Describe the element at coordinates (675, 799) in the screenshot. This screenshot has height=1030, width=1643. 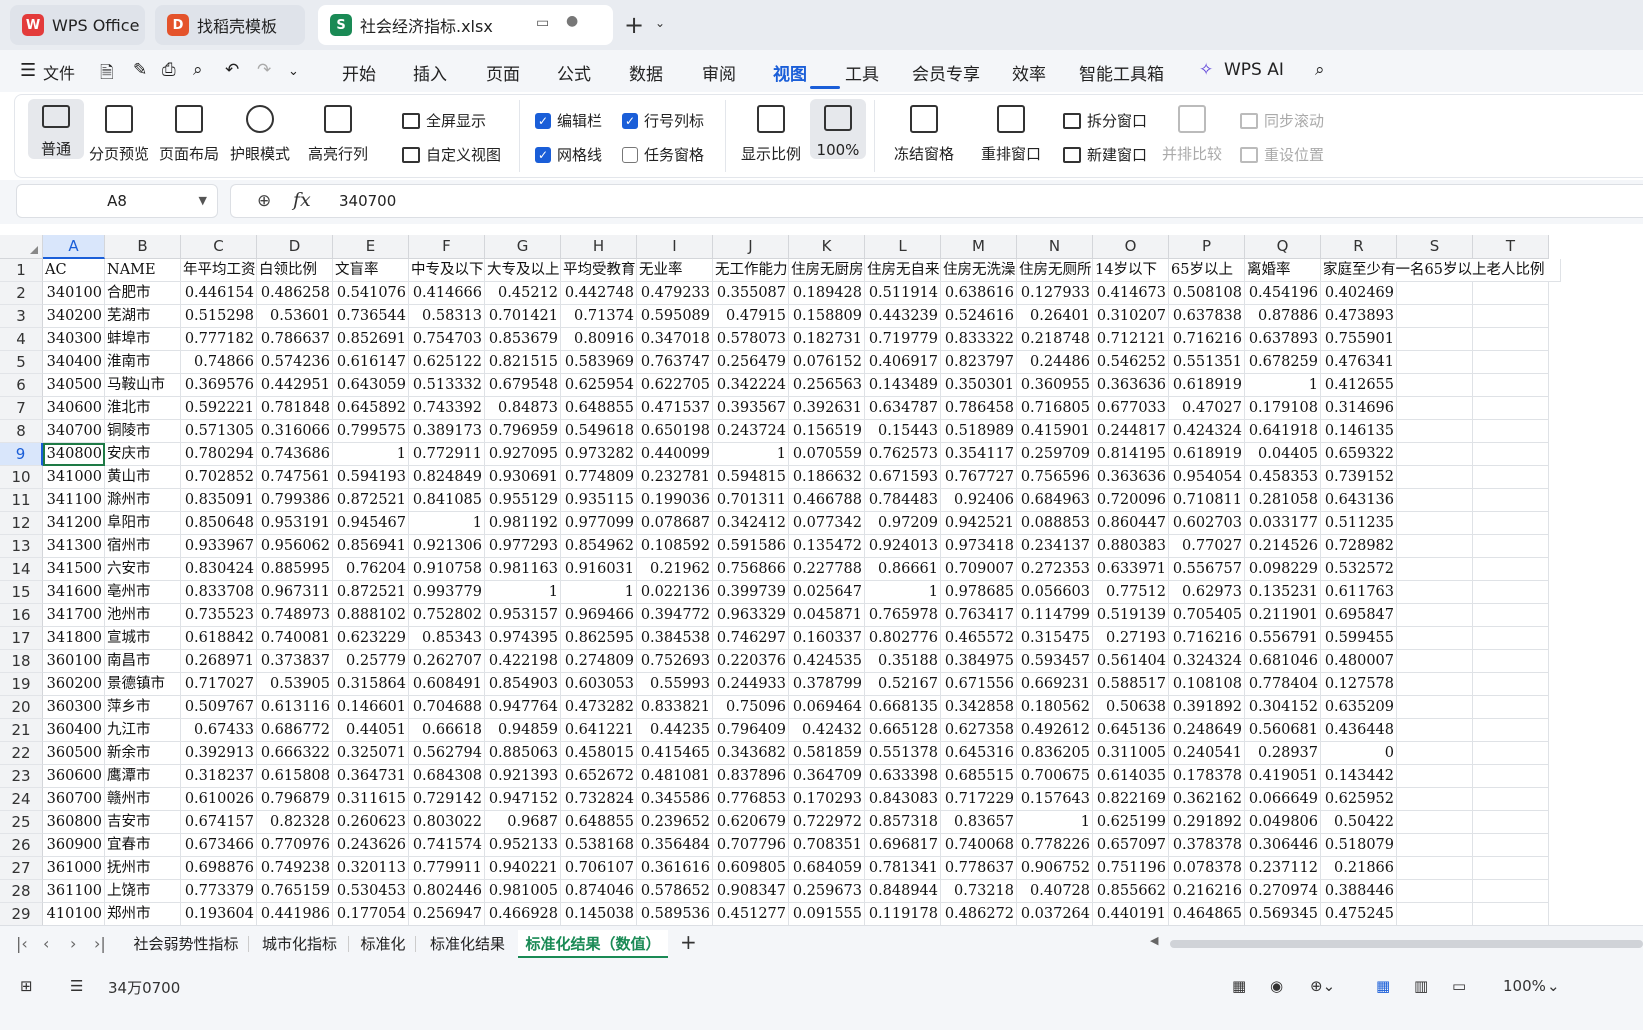
I see `data-cell: 0.345586` at that location.